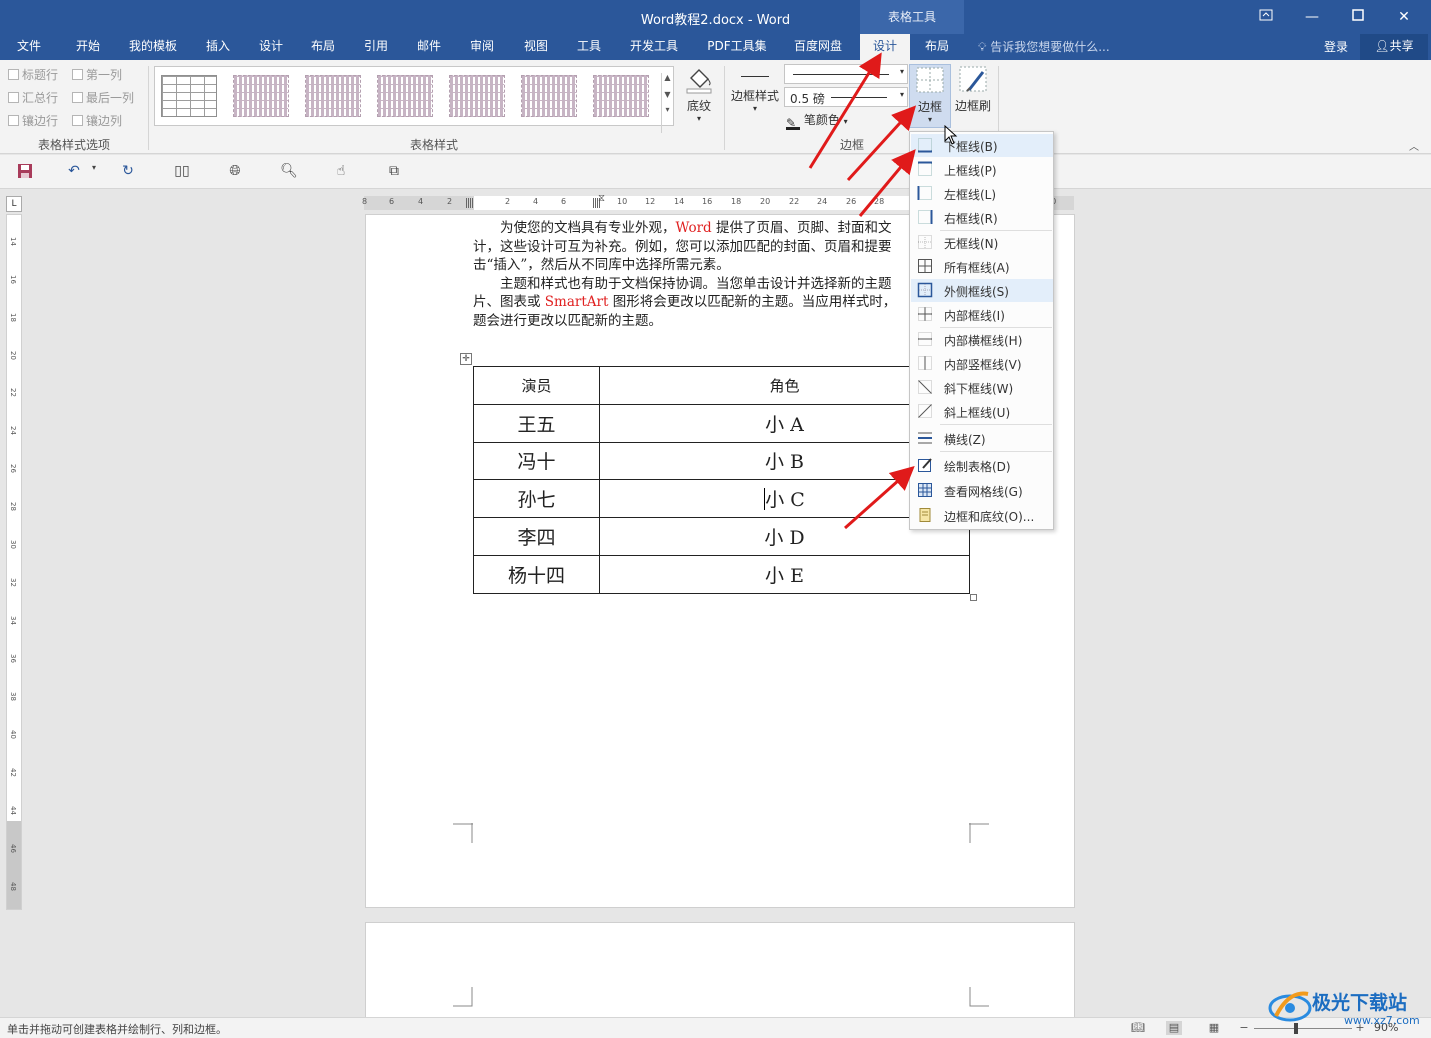  Describe the element at coordinates (128, 172) in the screenshot. I see `redo-icon: ↻` at that location.